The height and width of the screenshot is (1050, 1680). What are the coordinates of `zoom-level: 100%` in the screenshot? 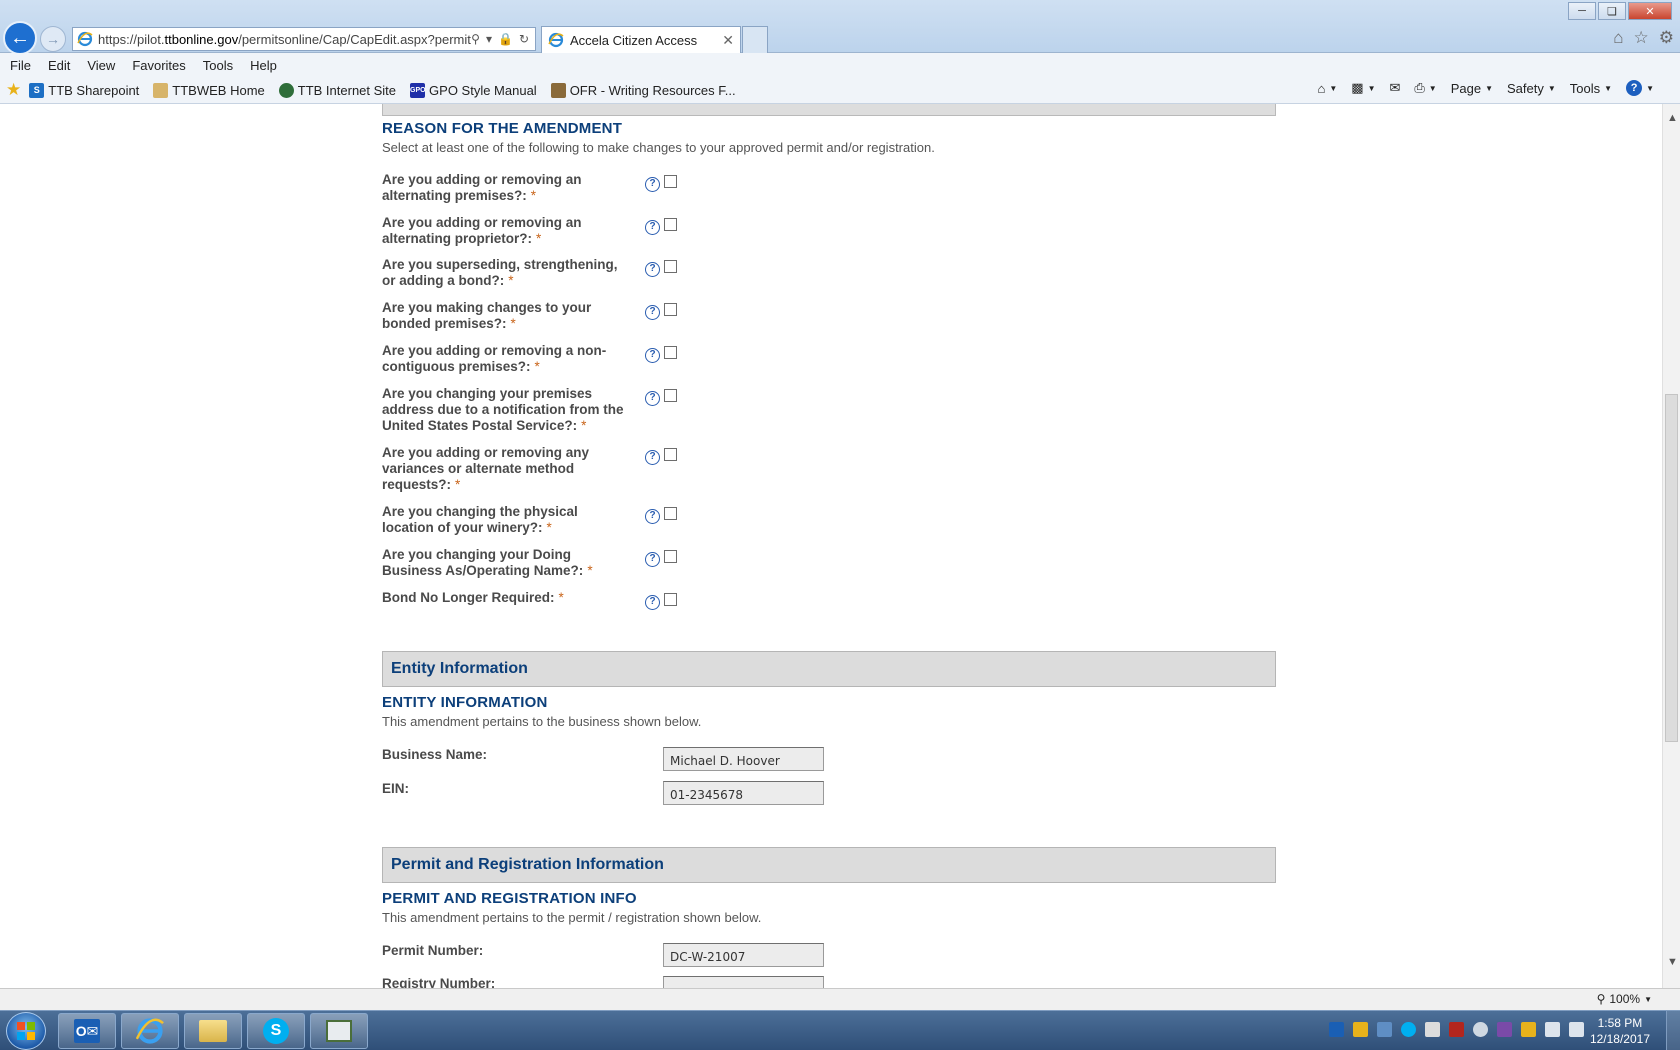 It's located at (1625, 999).